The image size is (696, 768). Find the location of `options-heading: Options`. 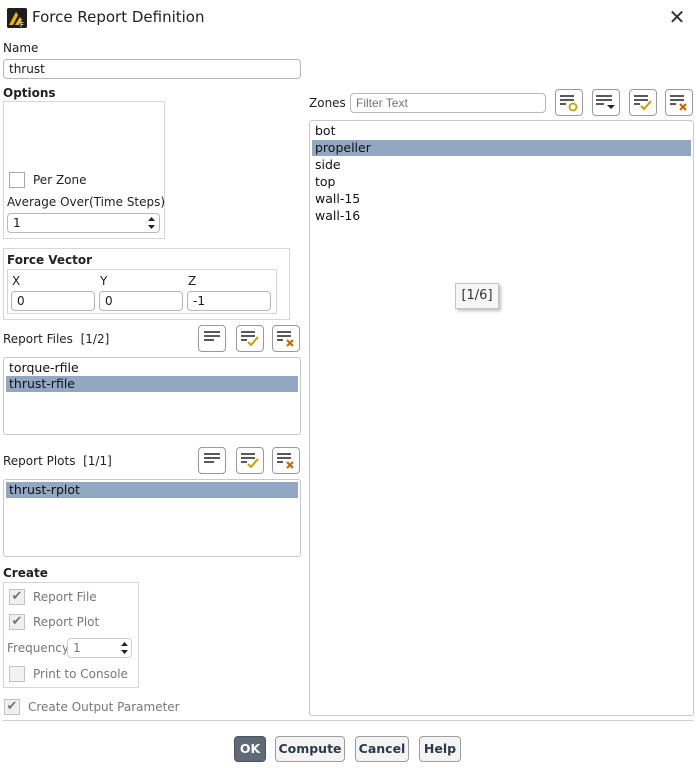

options-heading: Options is located at coordinates (29, 93).